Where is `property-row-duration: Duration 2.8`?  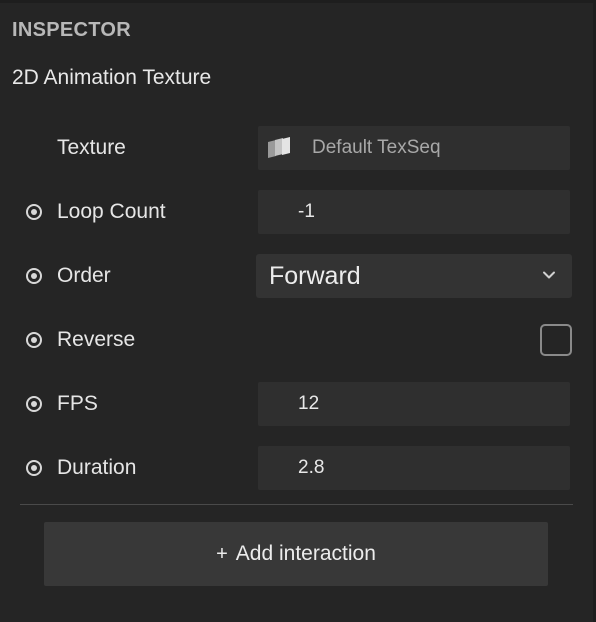
property-row-duration: Duration 2.8 is located at coordinates (298, 468).